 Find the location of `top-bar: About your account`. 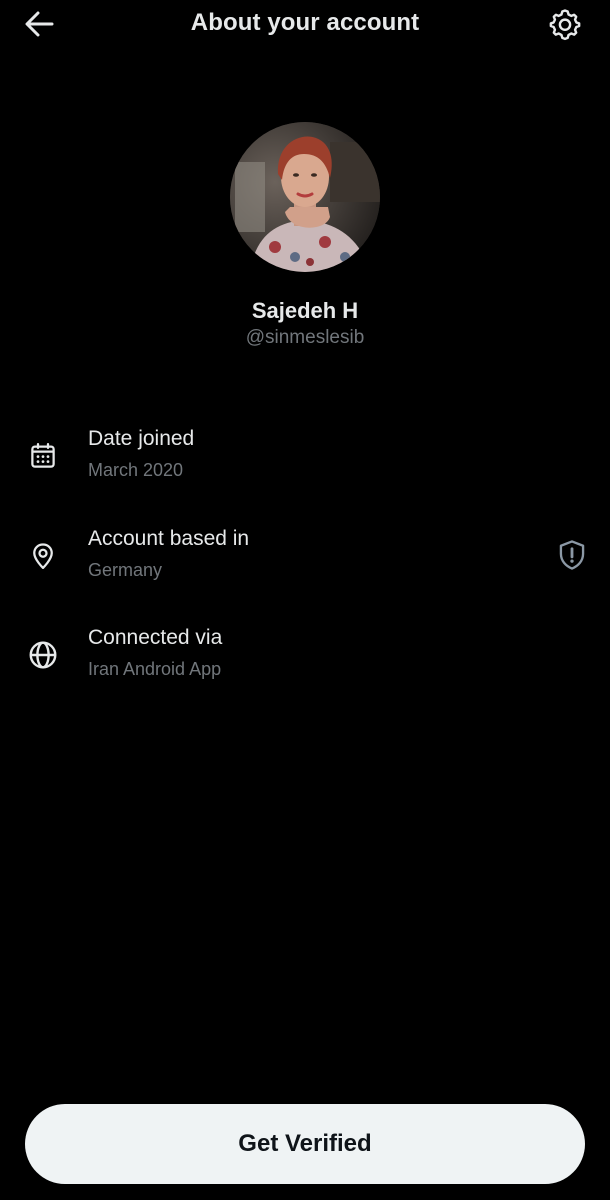

top-bar: About your account is located at coordinates (305, 25).